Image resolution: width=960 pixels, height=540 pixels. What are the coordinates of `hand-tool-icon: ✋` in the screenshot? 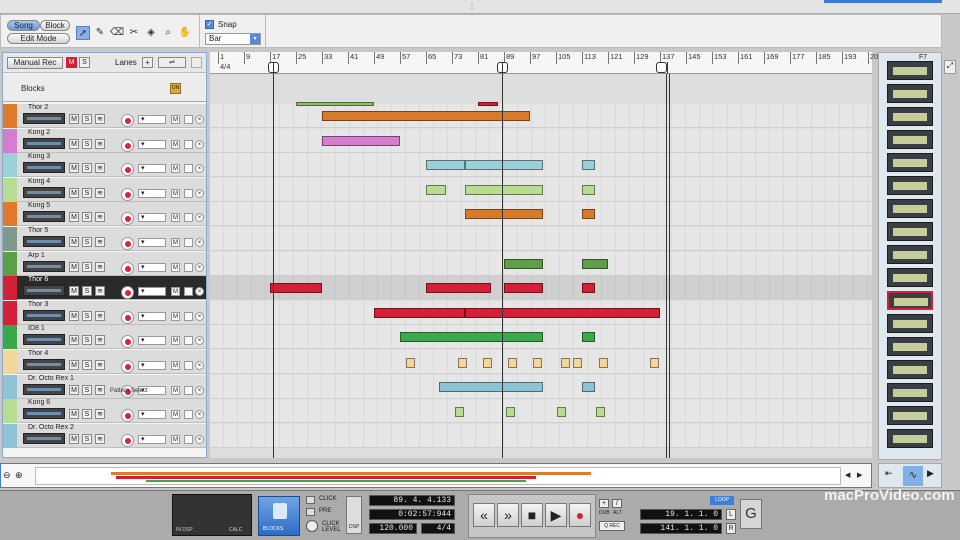 It's located at (185, 33).